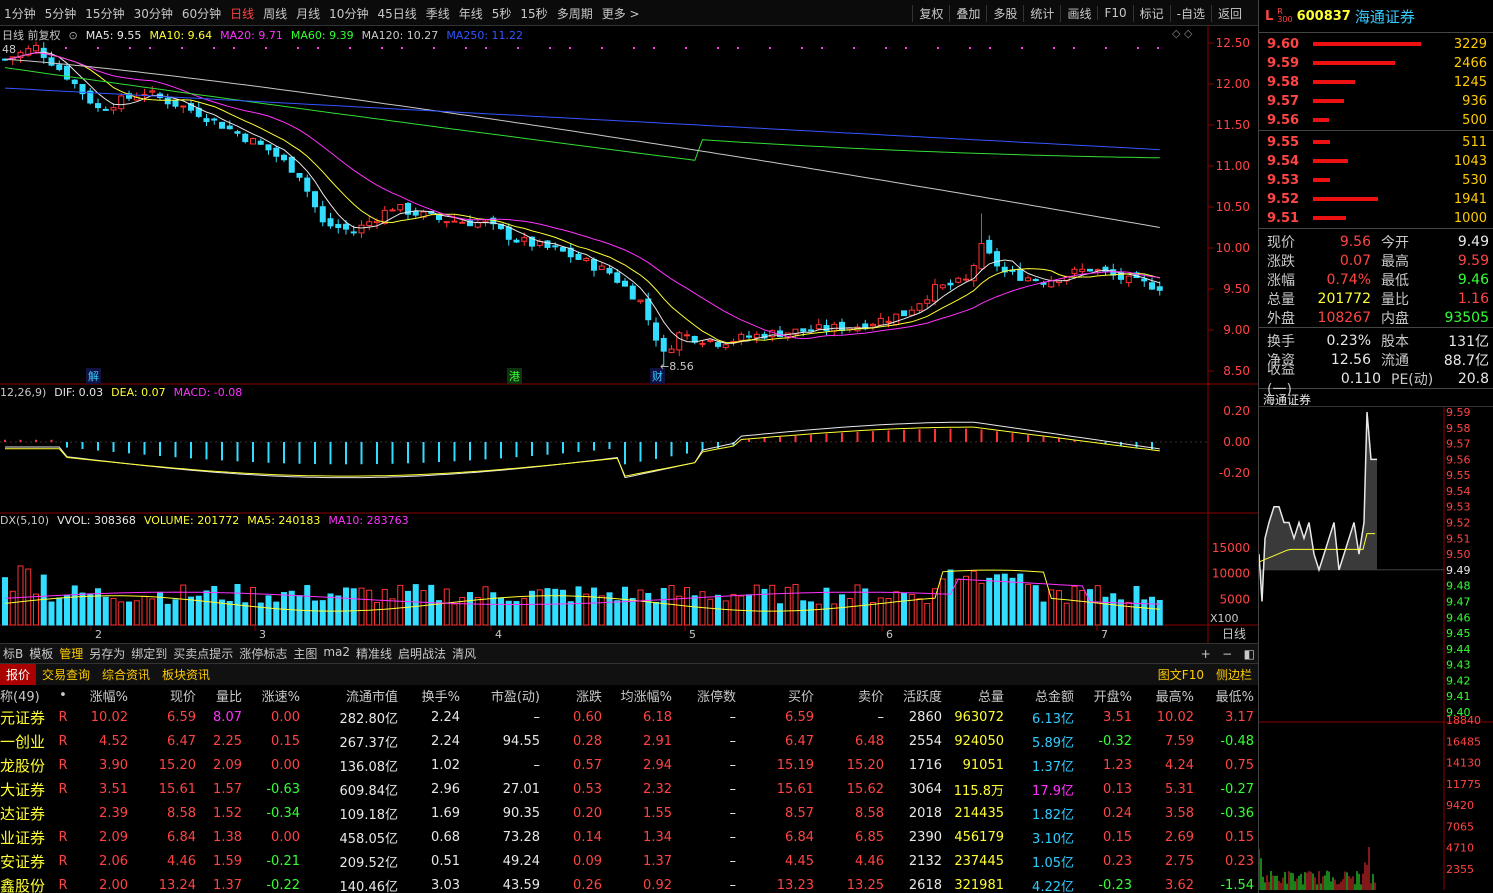  Describe the element at coordinates (429, 695) in the screenshot. I see `col-header-7: 换手%` at that location.